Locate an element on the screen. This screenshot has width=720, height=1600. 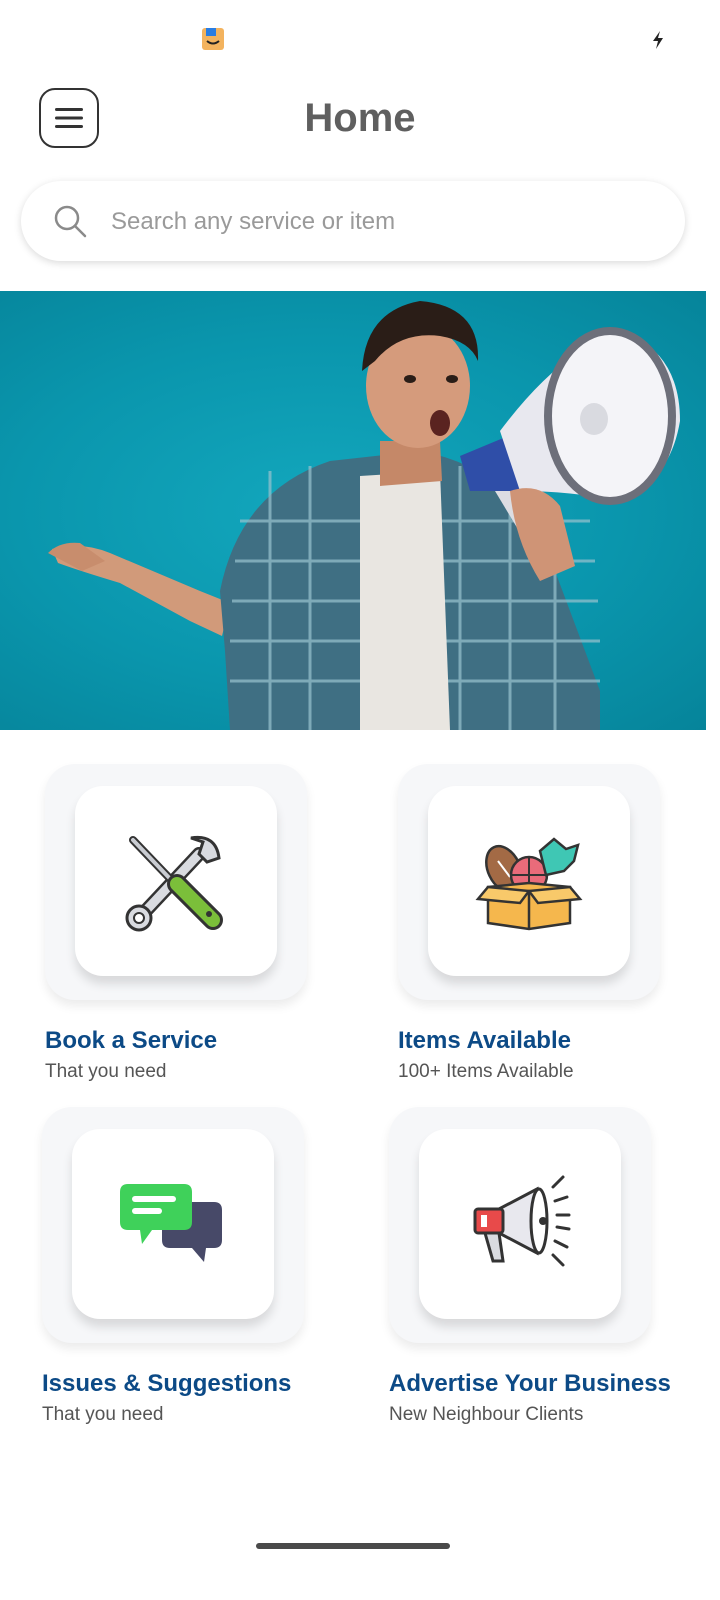
card-title-items-available: Items Available is located at coordinates (484, 1041).